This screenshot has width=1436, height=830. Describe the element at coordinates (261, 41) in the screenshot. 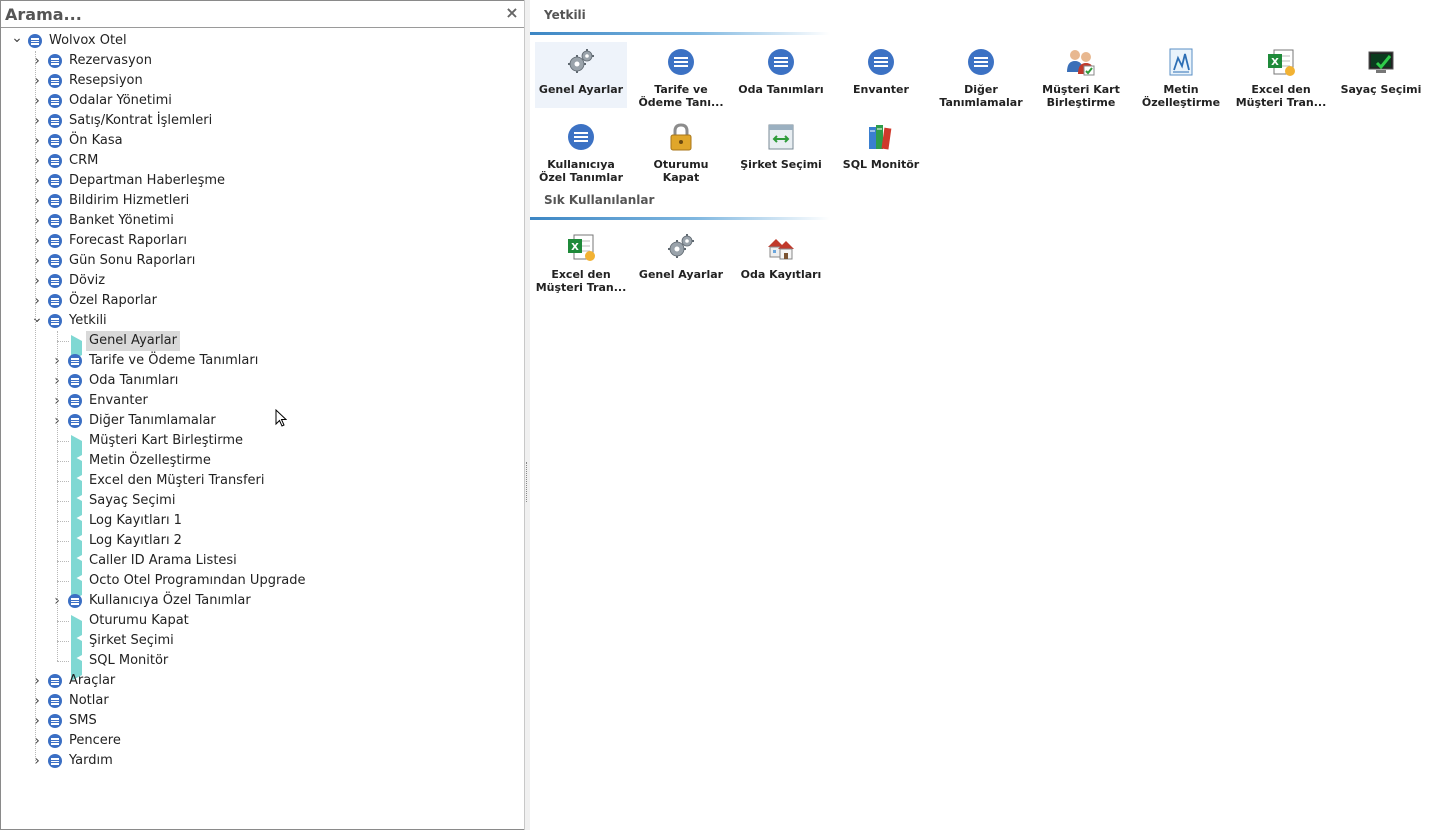

I see `tree-folder: ⌄ Wolvox Otel` at that location.